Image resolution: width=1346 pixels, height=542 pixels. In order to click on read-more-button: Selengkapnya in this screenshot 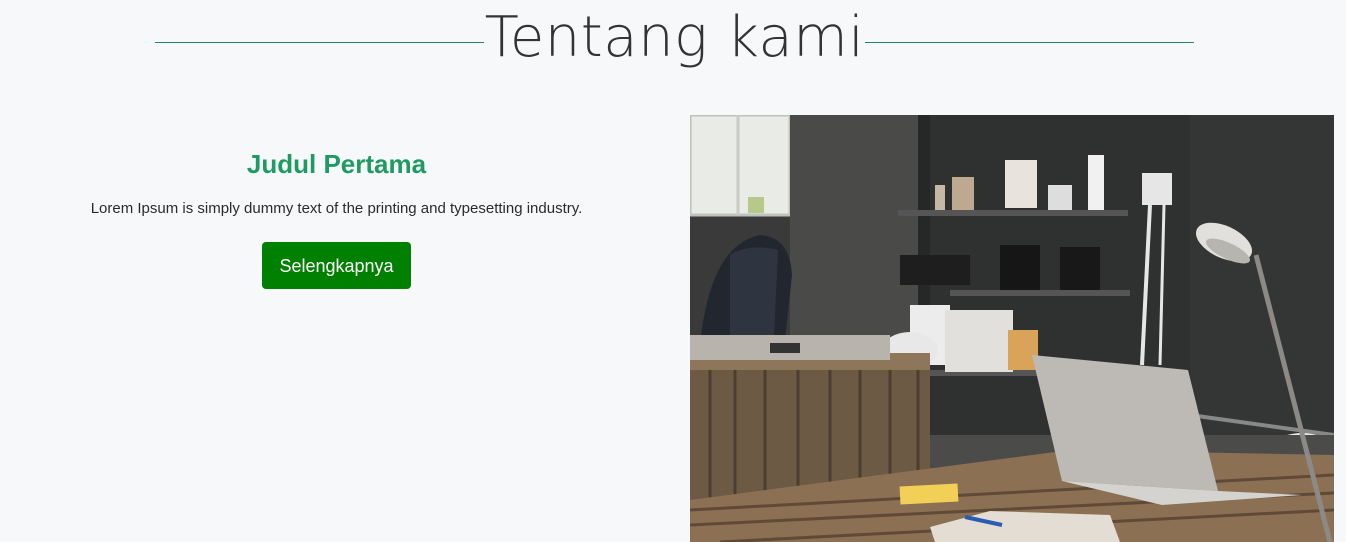, I will do `click(336, 265)`.